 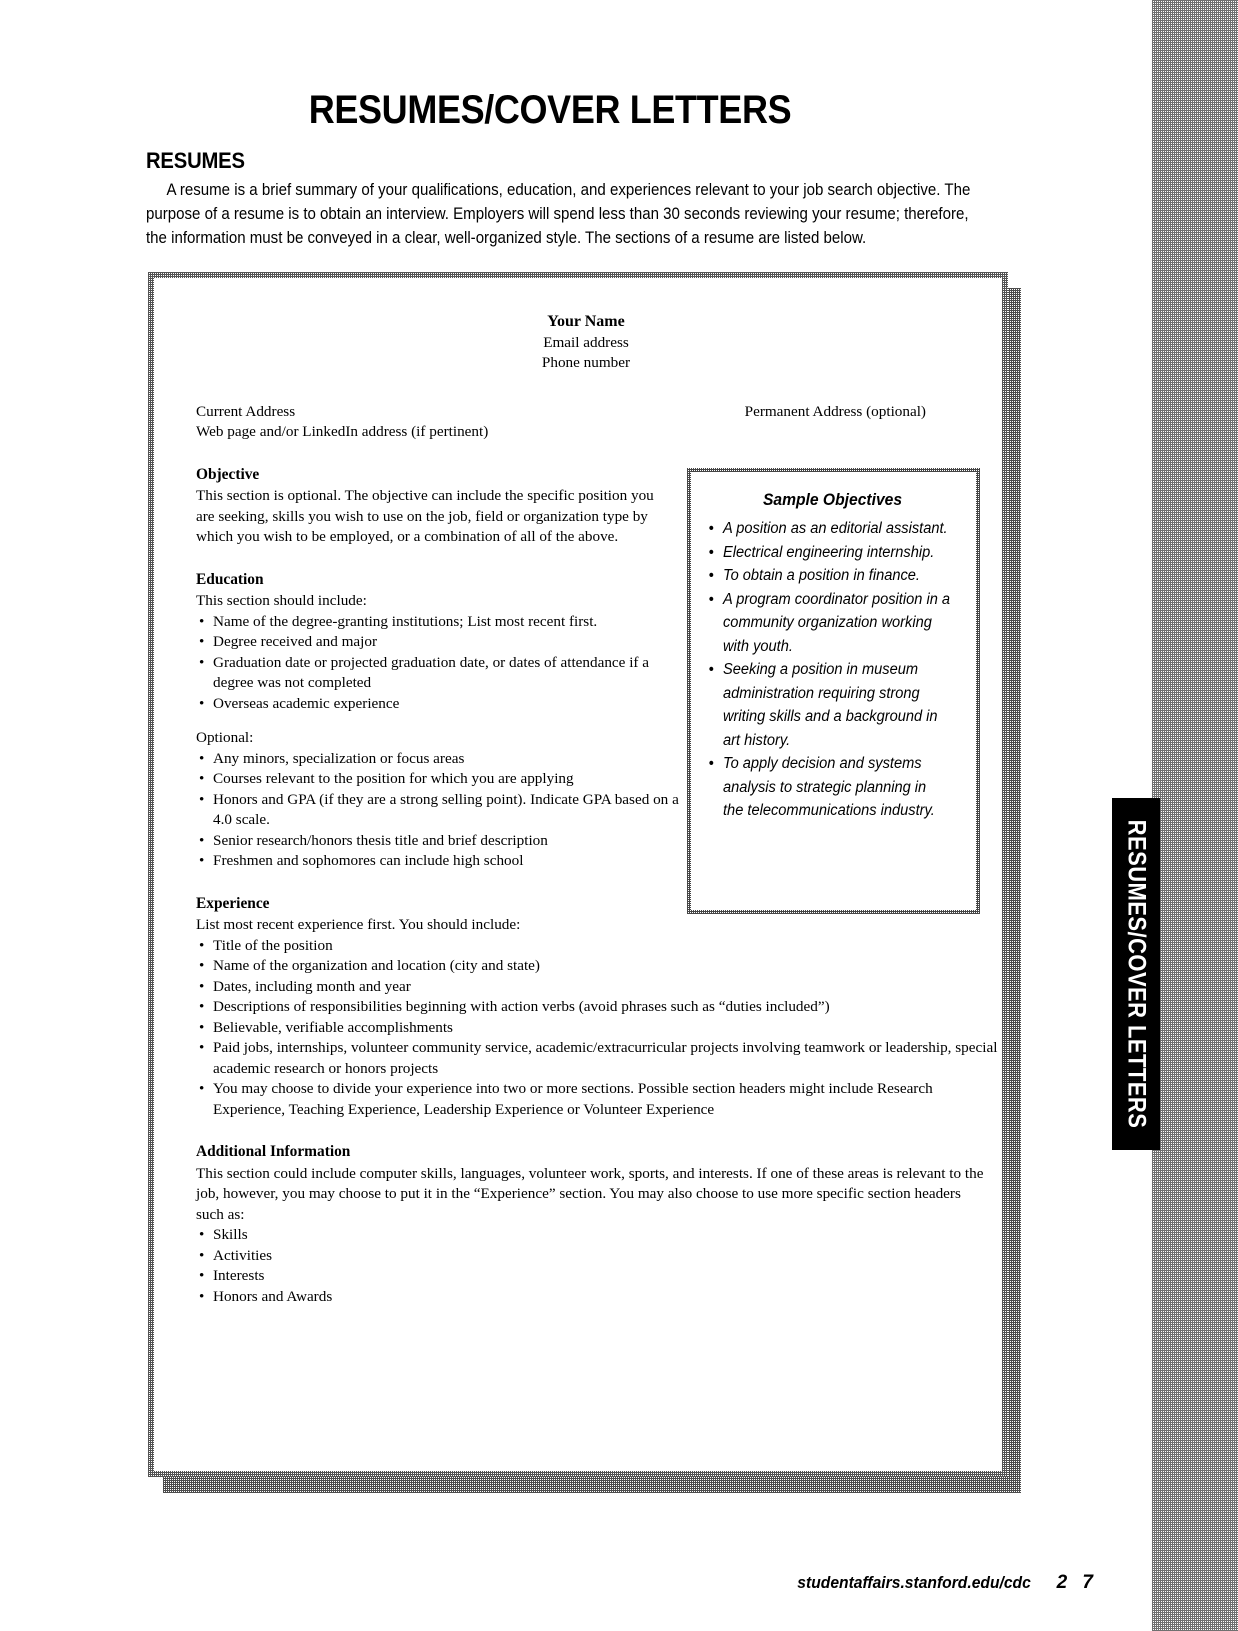 What do you see at coordinates (600, 987) in the screenshot?
I see `list-item: Dates, including month and year` at bounding box center [600, 987].